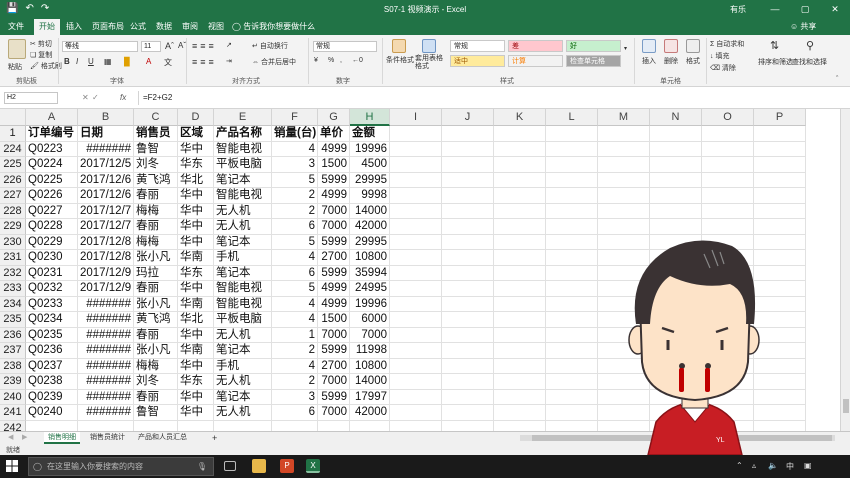 The width and height of the screenshot is (850, 478). What do you see at coordinates (106, 165) in the screenshot?
I see `table-cell: 2017/12/5` at bounding box center [106, 165].